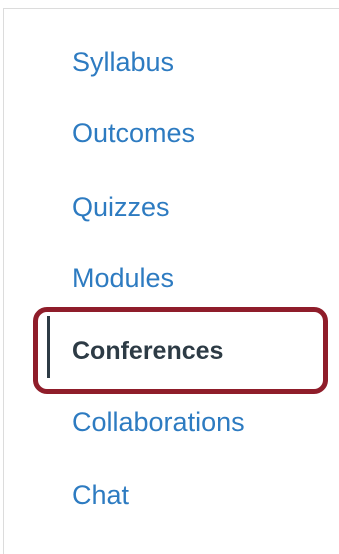 The width and height of the screenshot is (339, 554). What do you see at coordinates (123, 62) in the screenshot?
I see `nav-item-syllabus: Syllabus` at bounding box center [123, 62].